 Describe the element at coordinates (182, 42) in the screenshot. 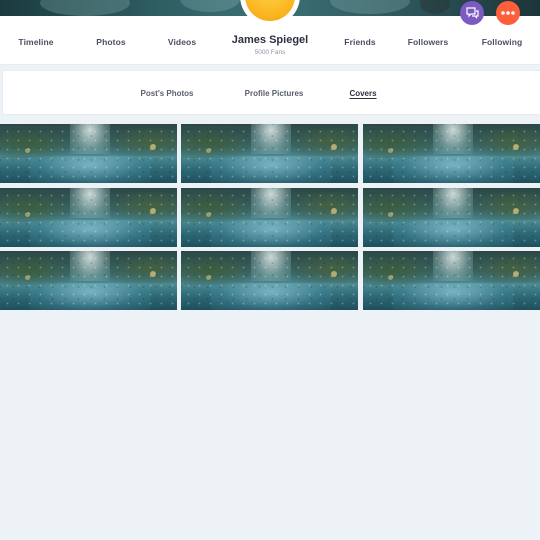

I see `nav-videos: Videos` at that location.